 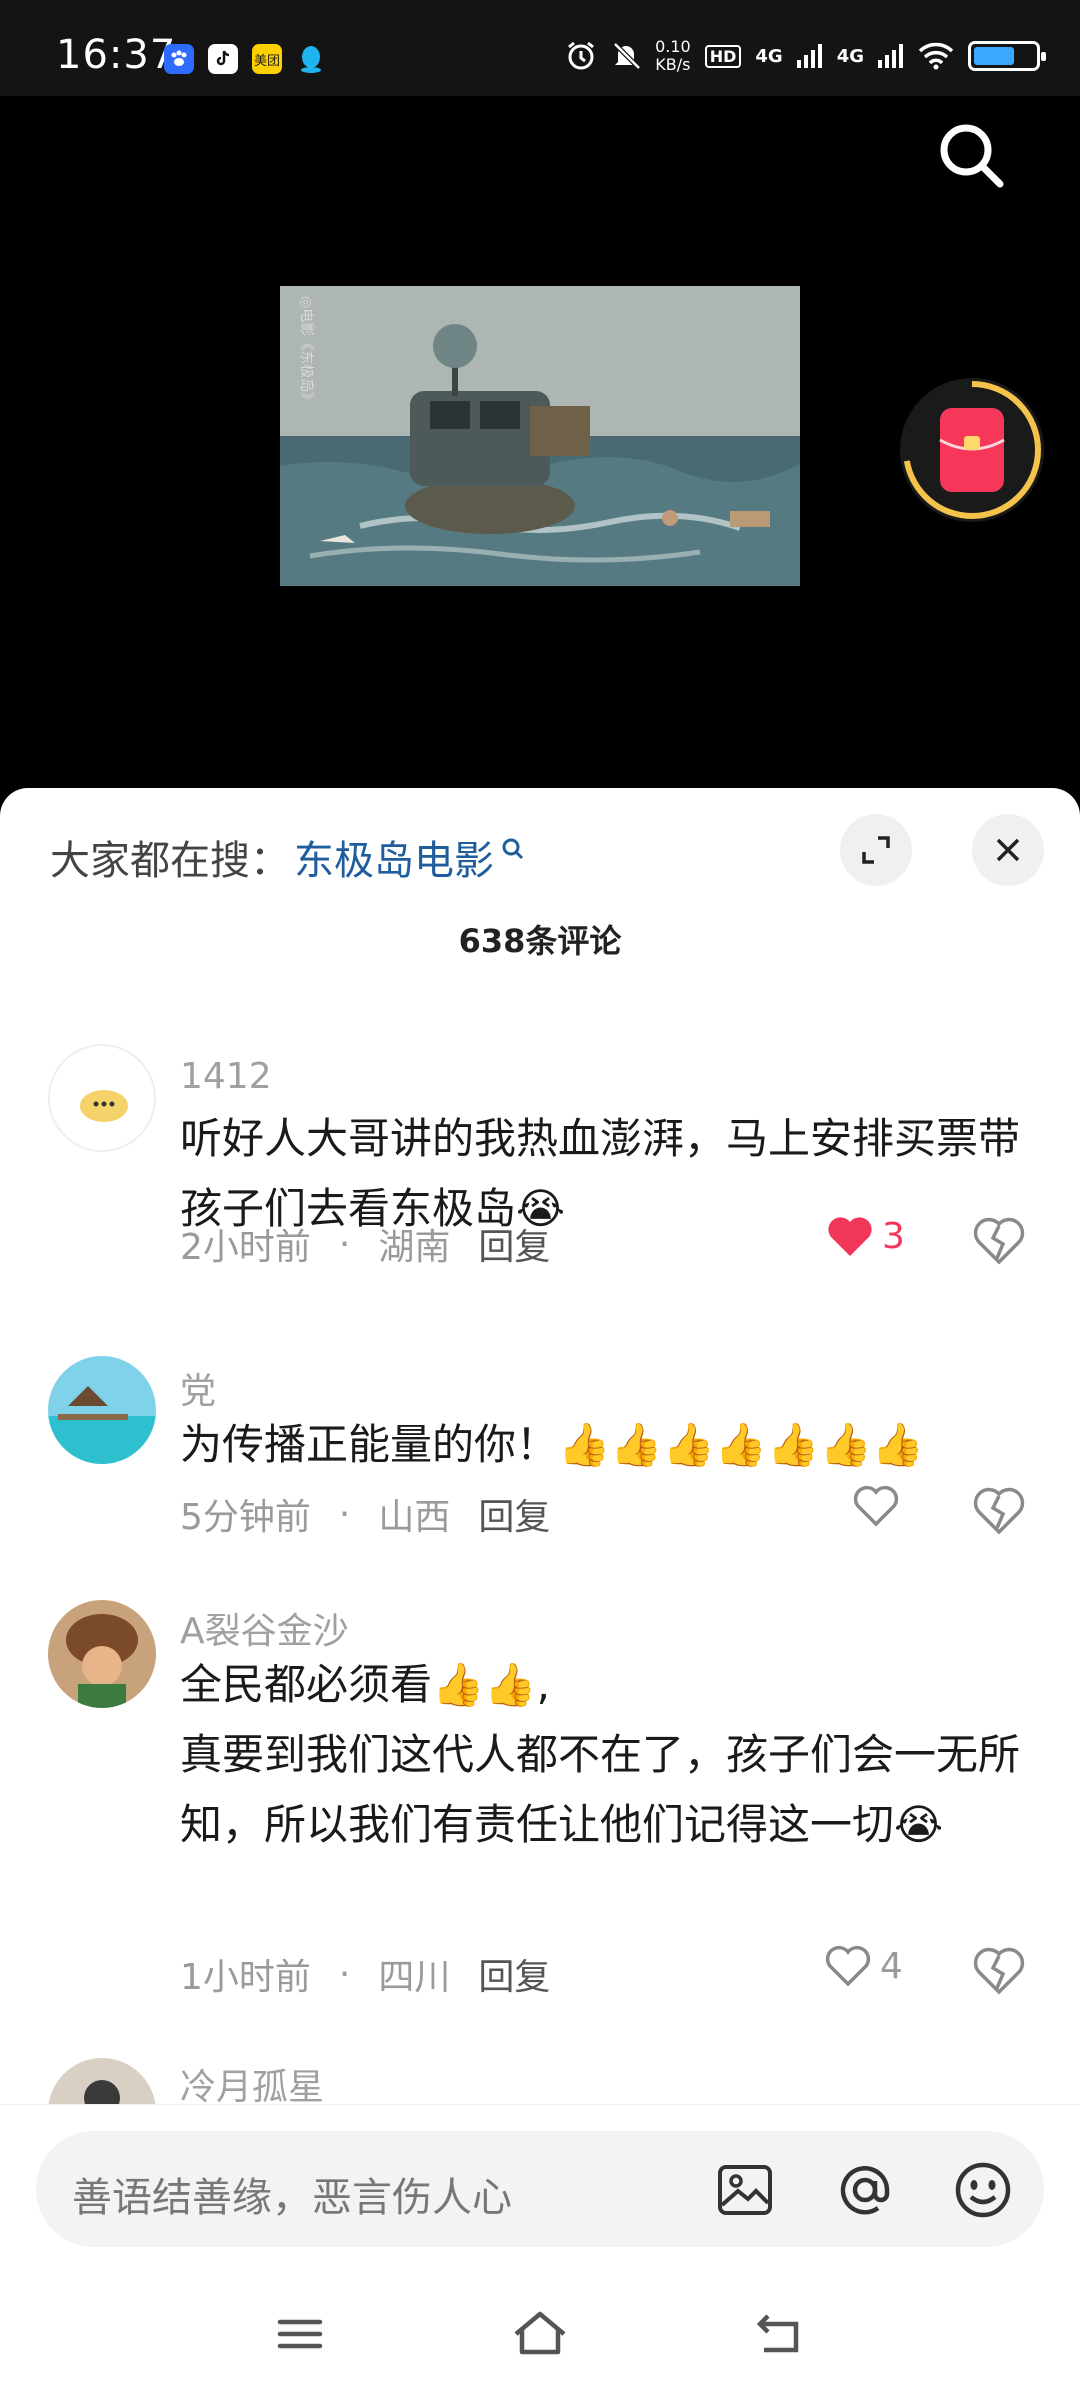 I want to click on close-button, so click(x=1008, y=850).